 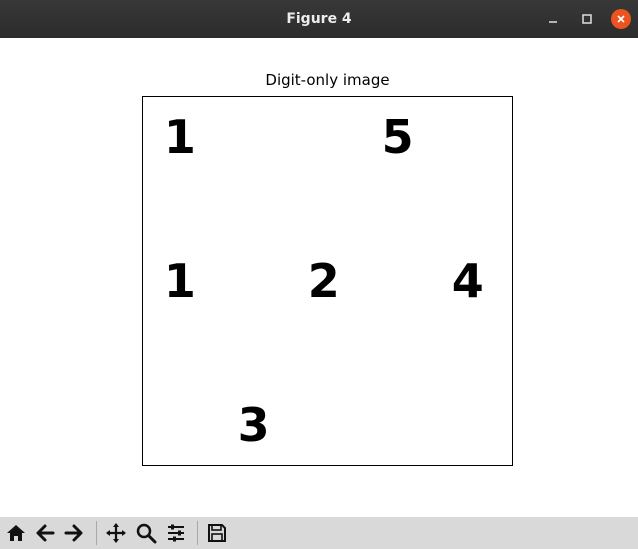 I want to click on digit-glyph: 5, so click(x=397, y=137).